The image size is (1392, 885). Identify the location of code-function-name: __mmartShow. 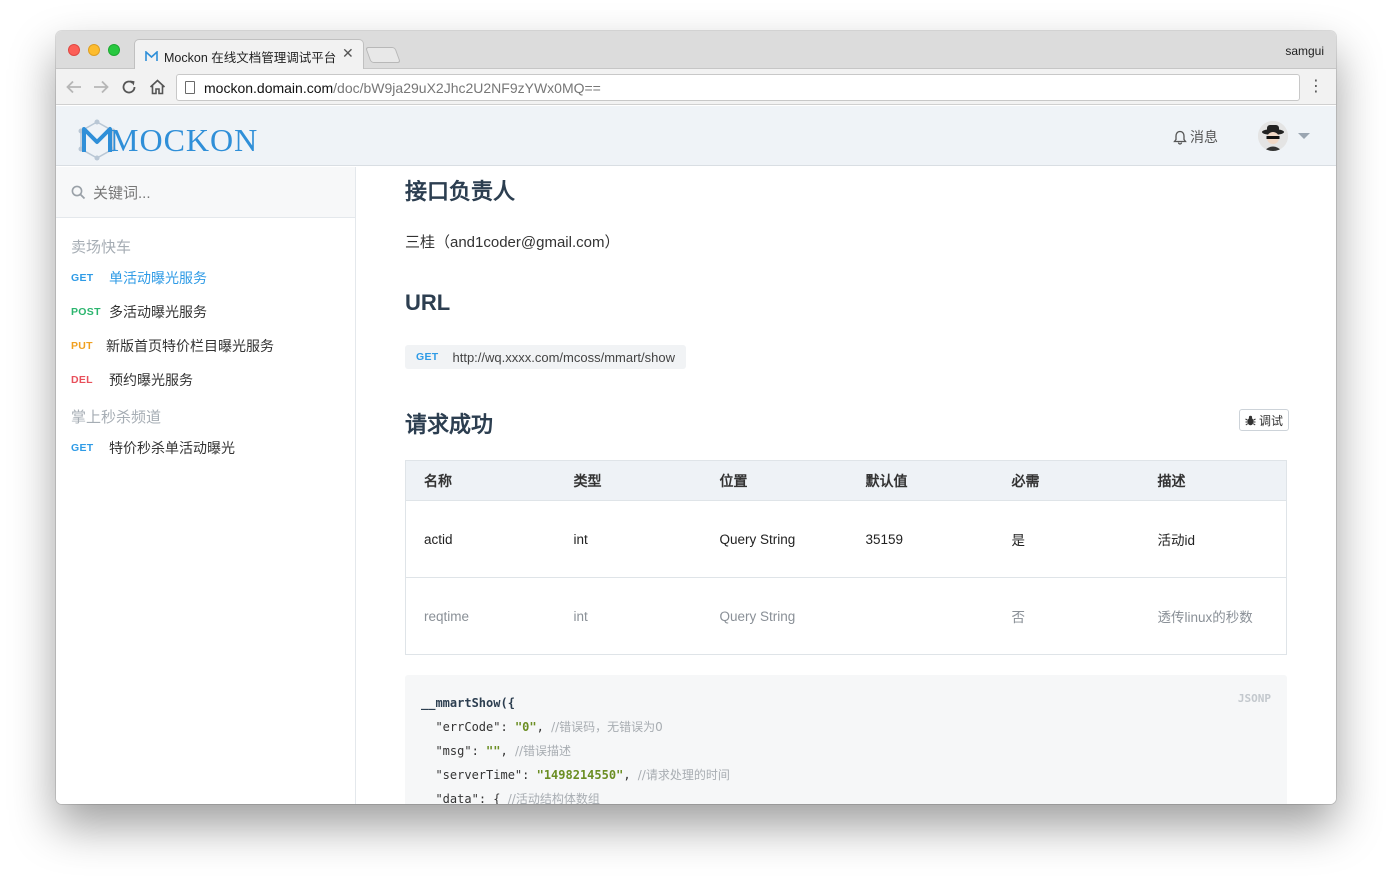
(461, 703).